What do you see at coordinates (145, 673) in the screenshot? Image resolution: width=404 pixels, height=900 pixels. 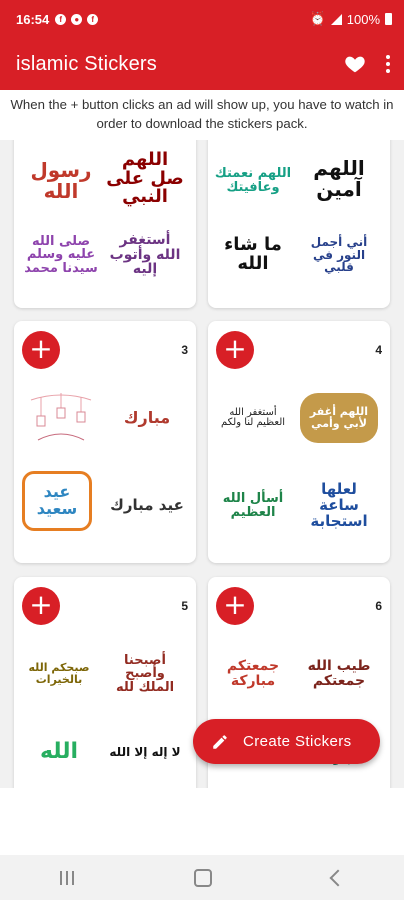 I see `sticker: أصبحنا وأصبح الملك لله` at bounding box center [145, 673].